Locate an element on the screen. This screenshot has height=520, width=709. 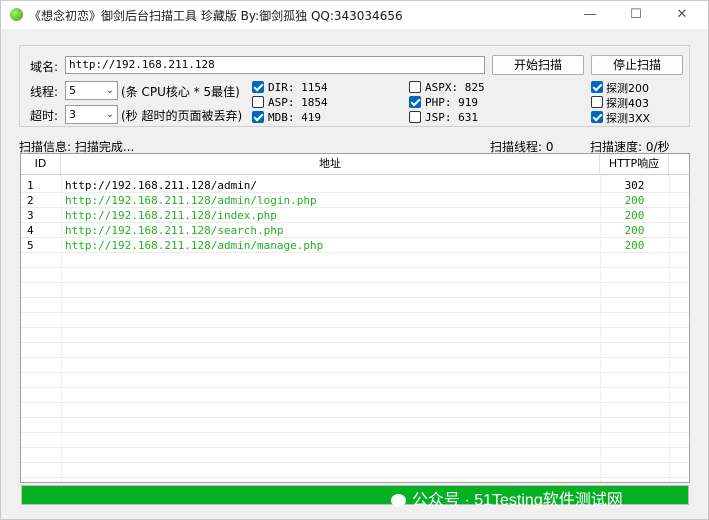
threads-label: 线程: is located at coordinates (44, 92).